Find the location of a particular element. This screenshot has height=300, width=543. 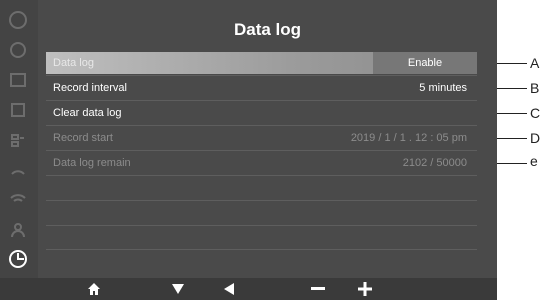

callout-line-c is located at coordinates (512, 113).